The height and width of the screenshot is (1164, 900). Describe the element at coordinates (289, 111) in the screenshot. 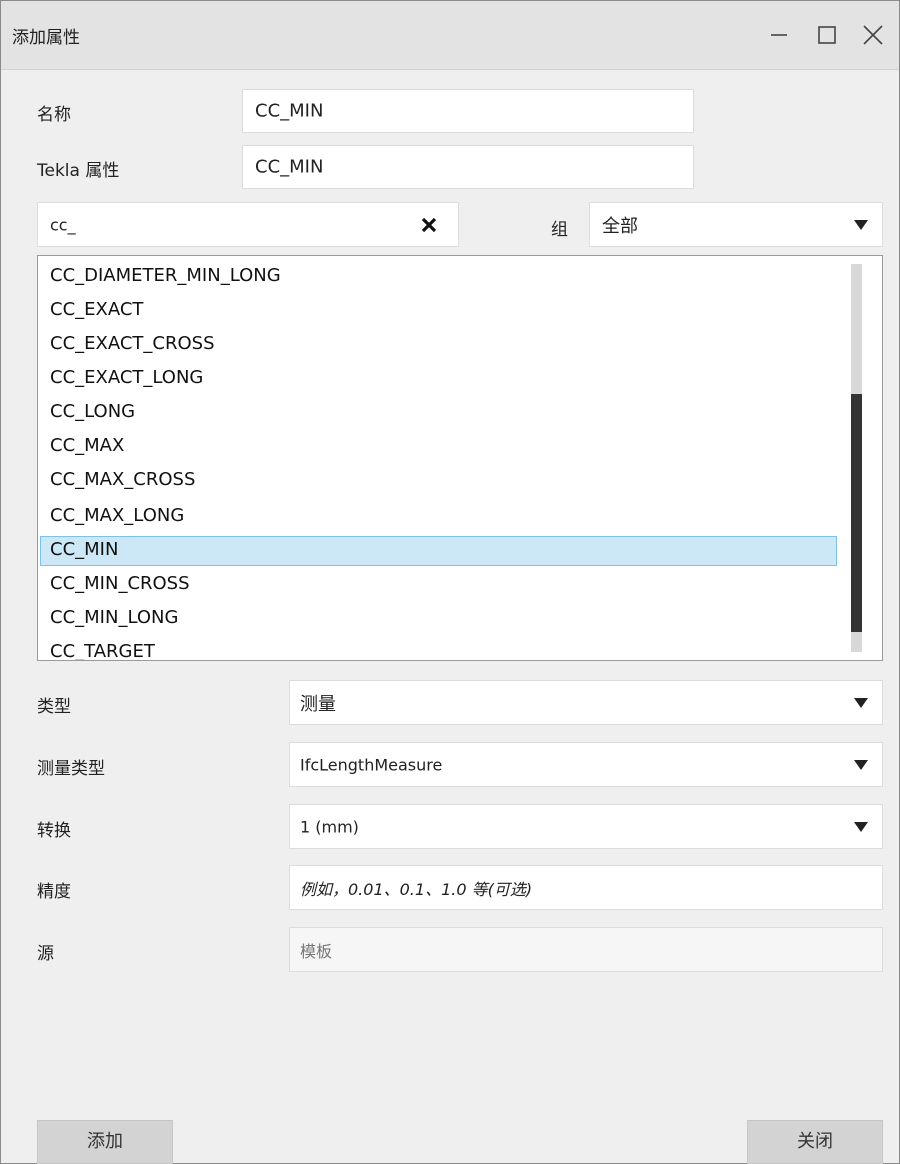

I see `name-input-value: CC_MIN` at that location.